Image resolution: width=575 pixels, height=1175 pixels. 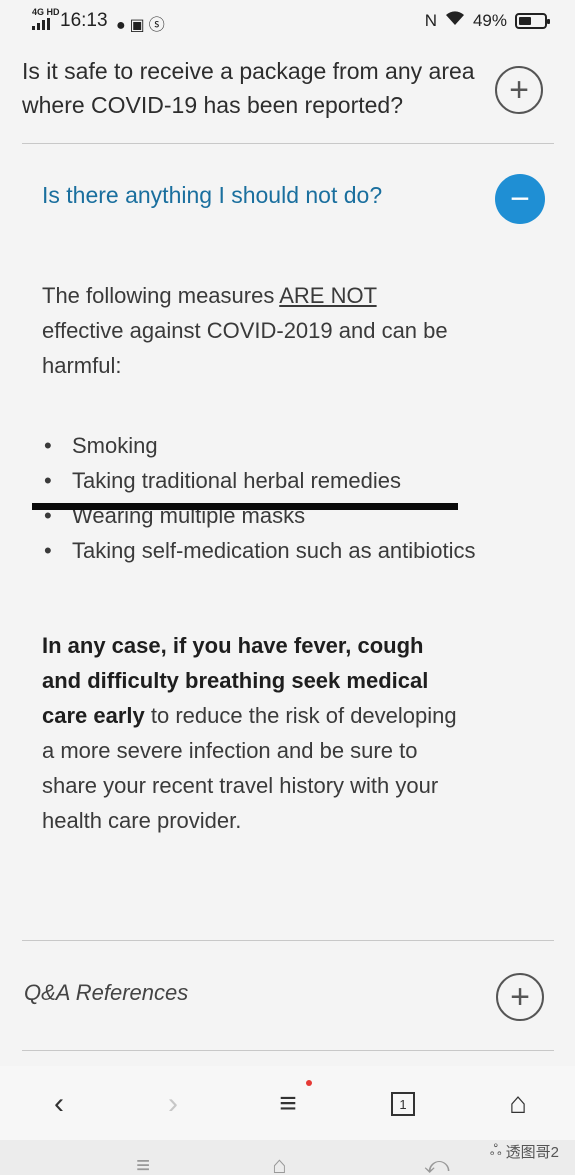 I want to click on home-icon: ⌂, so click(x=518, y=1104).